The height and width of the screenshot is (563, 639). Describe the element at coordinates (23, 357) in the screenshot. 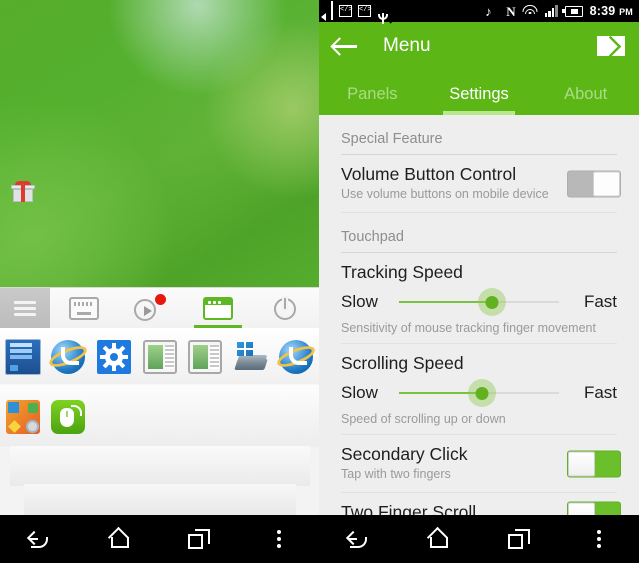

I see `windows-desktop-icon` at that location.